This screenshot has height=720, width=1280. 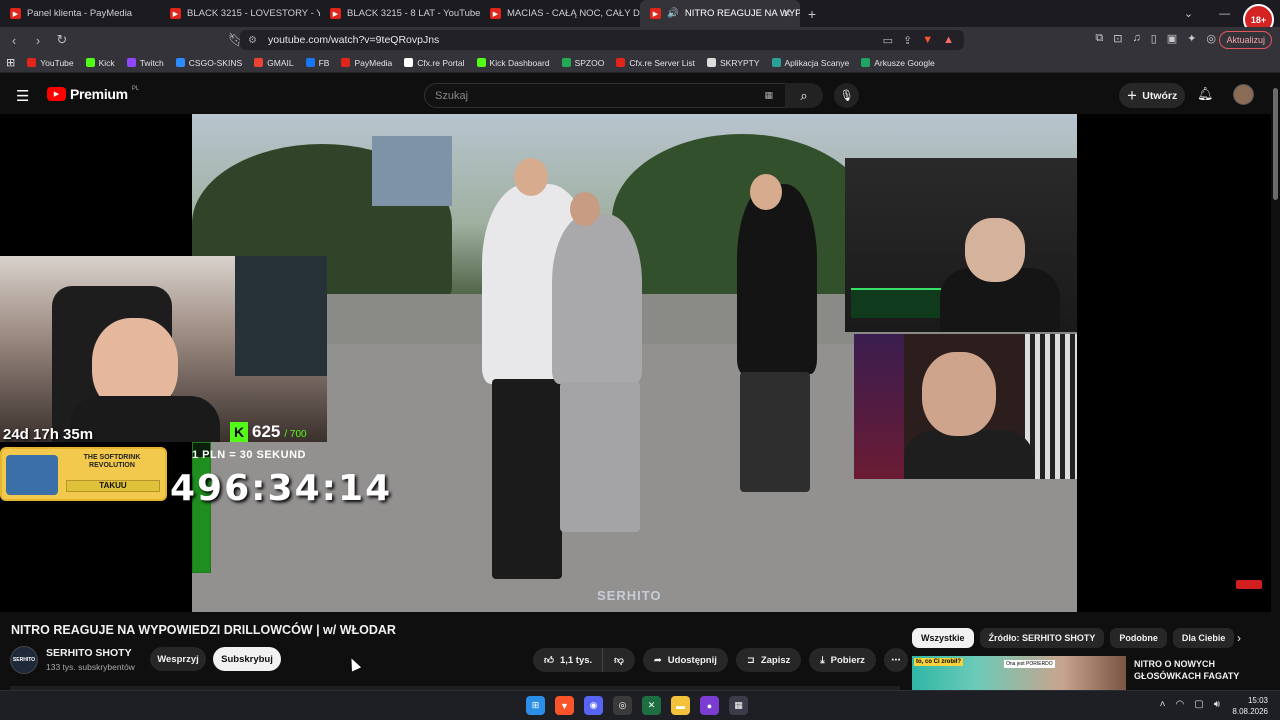 I want to click on bookmark-scanye: Aplikacja Scanye, so click(x=811, y=63).